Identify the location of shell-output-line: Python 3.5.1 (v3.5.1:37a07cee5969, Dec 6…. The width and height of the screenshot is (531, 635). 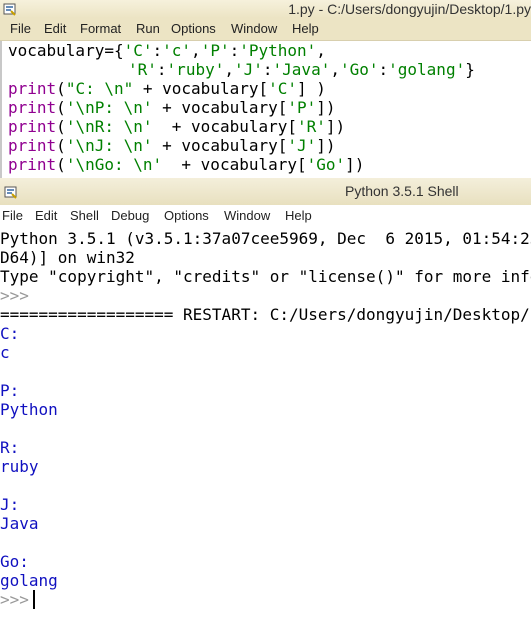
(265, 238).